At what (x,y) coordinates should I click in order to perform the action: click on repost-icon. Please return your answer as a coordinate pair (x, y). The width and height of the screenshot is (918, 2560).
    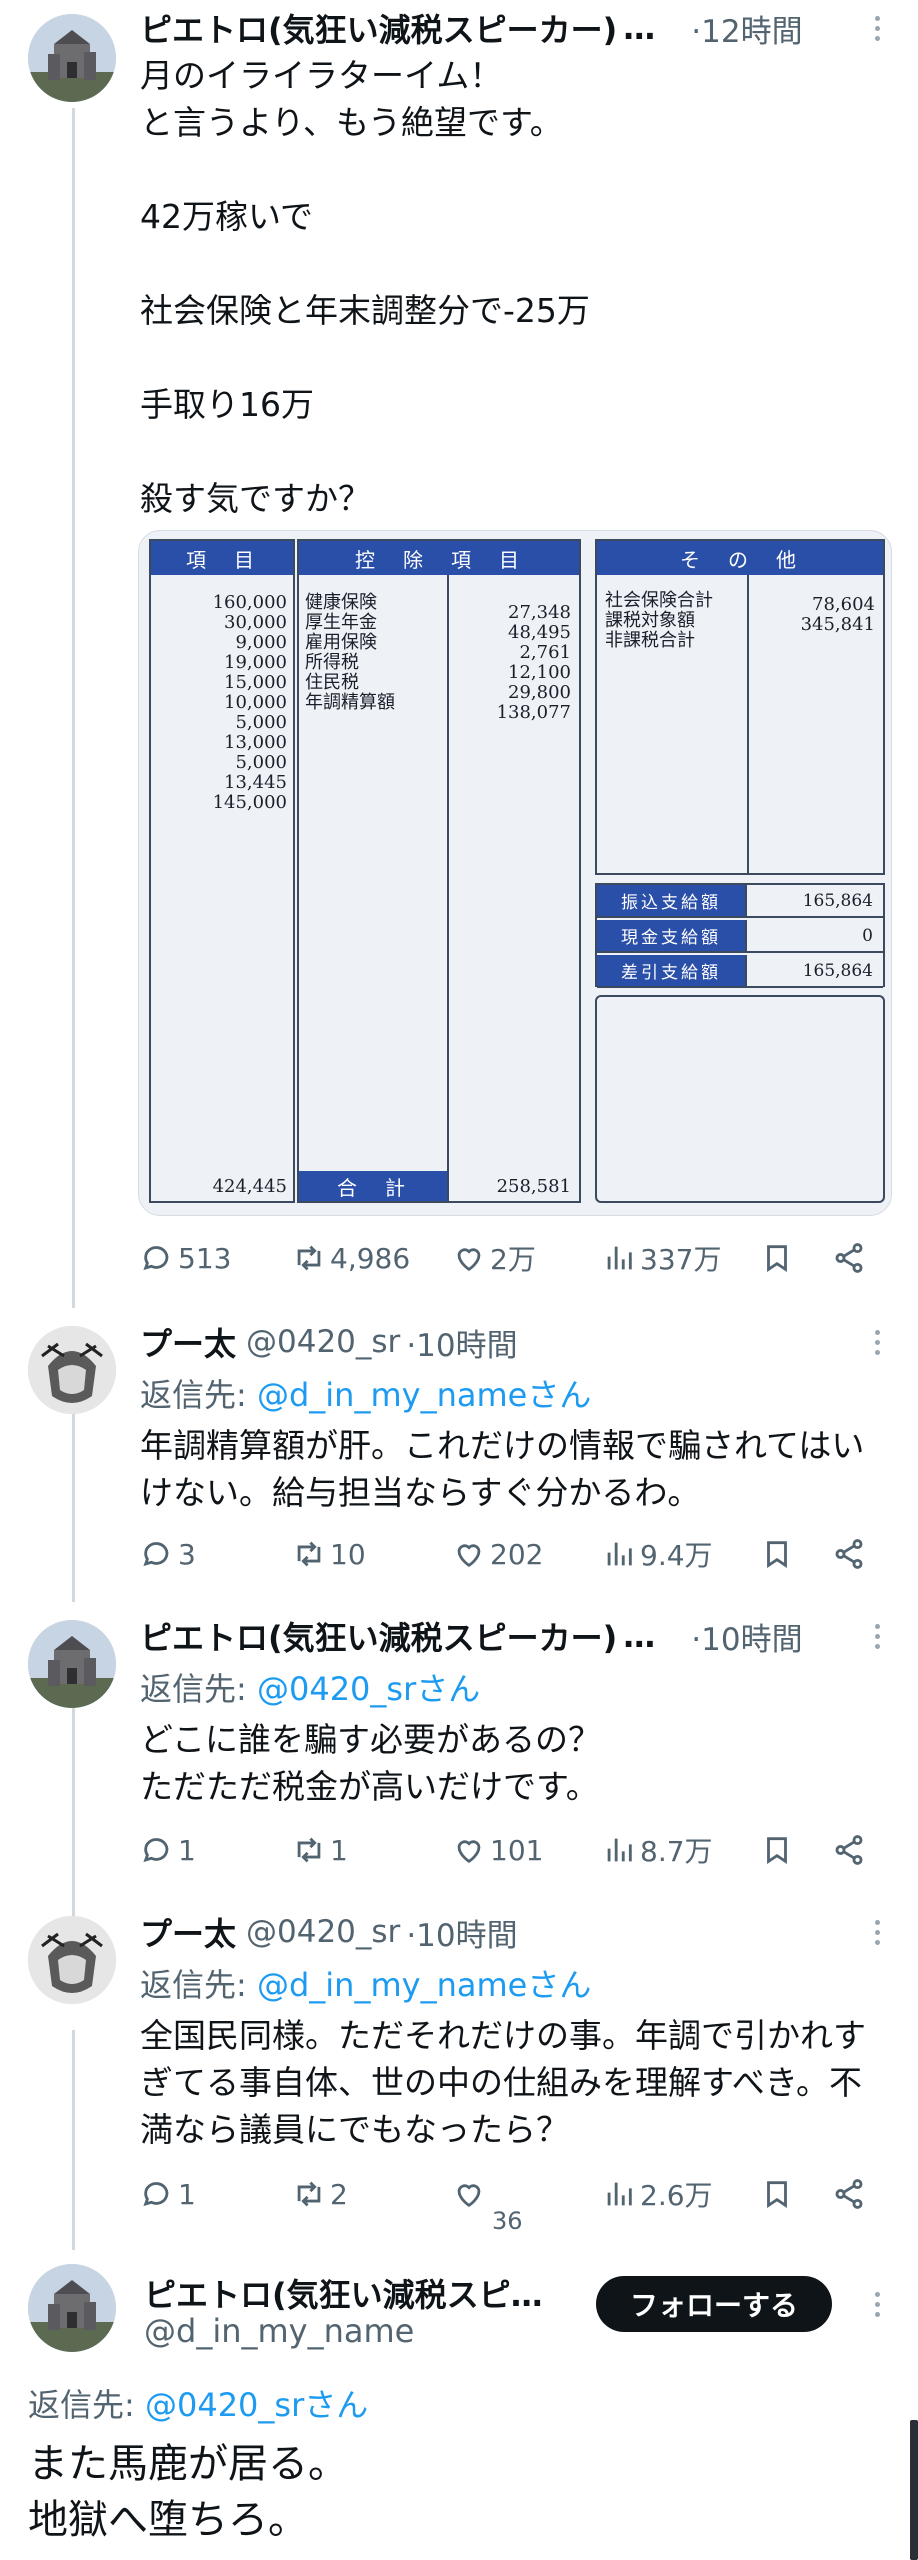
    Looking at the image, I should click on (309, 1554).